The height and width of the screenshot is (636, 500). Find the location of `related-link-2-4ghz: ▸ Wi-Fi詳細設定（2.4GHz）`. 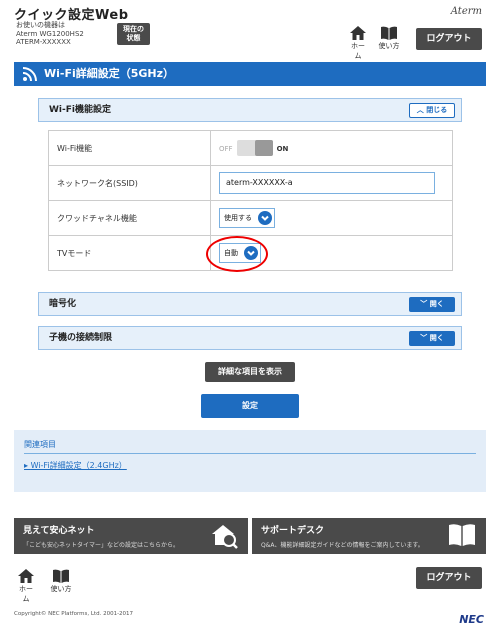

related-link-2-4ghz: ▸ Wi-Fi詳細設定（2.4GHz） is located at coordinates (75, 465).